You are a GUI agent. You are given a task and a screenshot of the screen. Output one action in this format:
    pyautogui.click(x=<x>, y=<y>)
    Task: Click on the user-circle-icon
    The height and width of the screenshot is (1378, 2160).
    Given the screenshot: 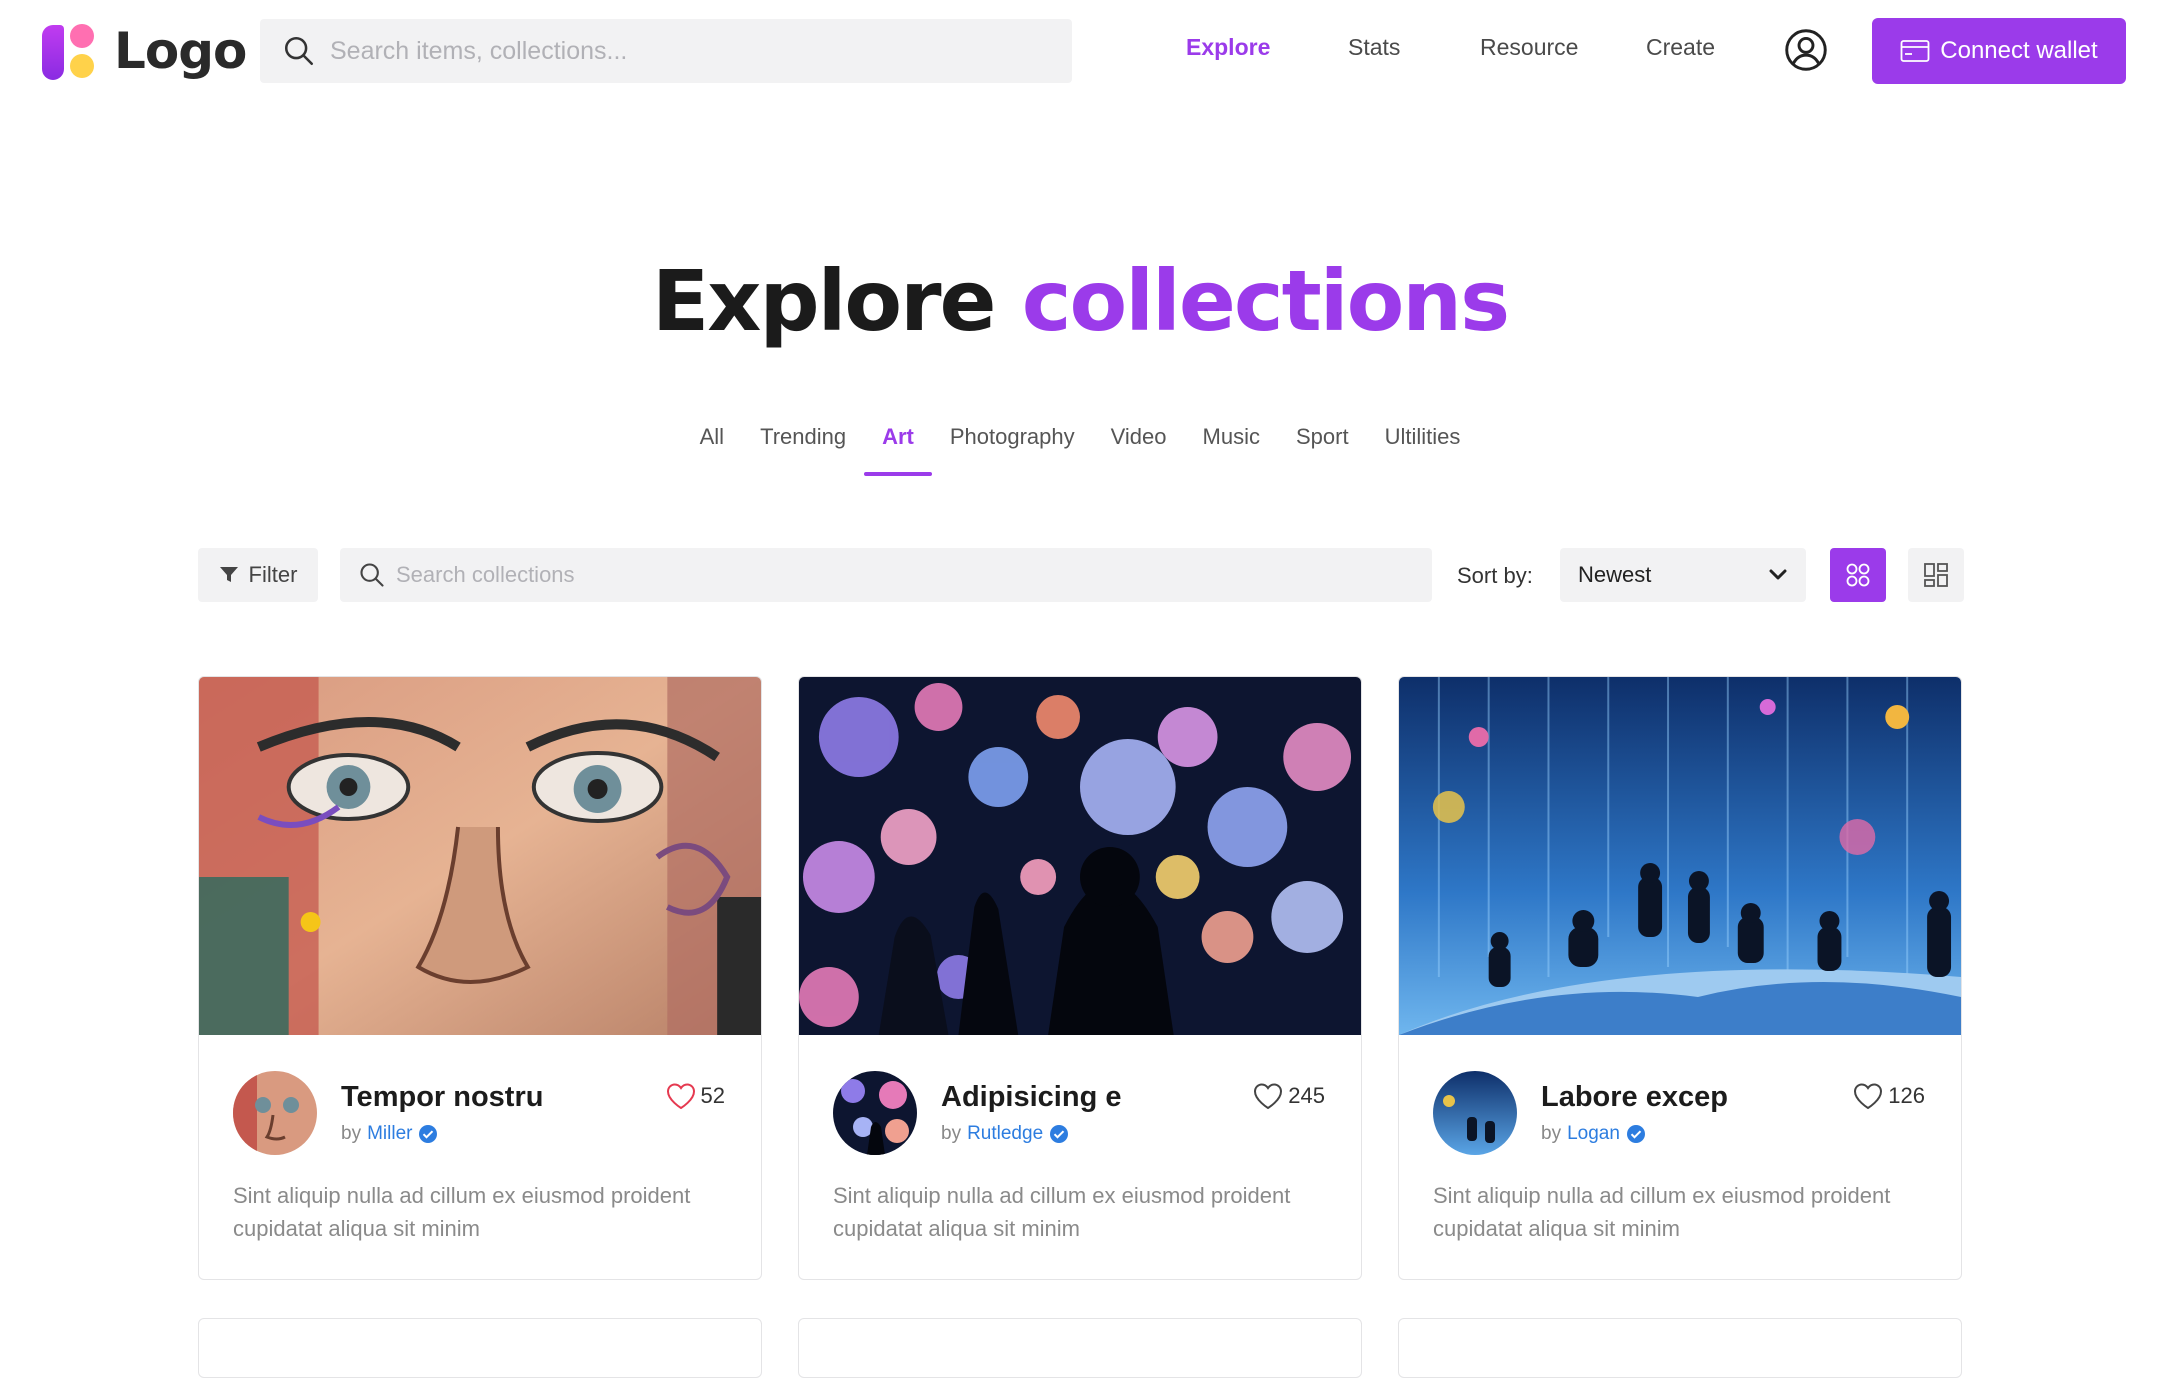 What is the action you would take?
    pyautogui.click(x=1806, y=50)
    